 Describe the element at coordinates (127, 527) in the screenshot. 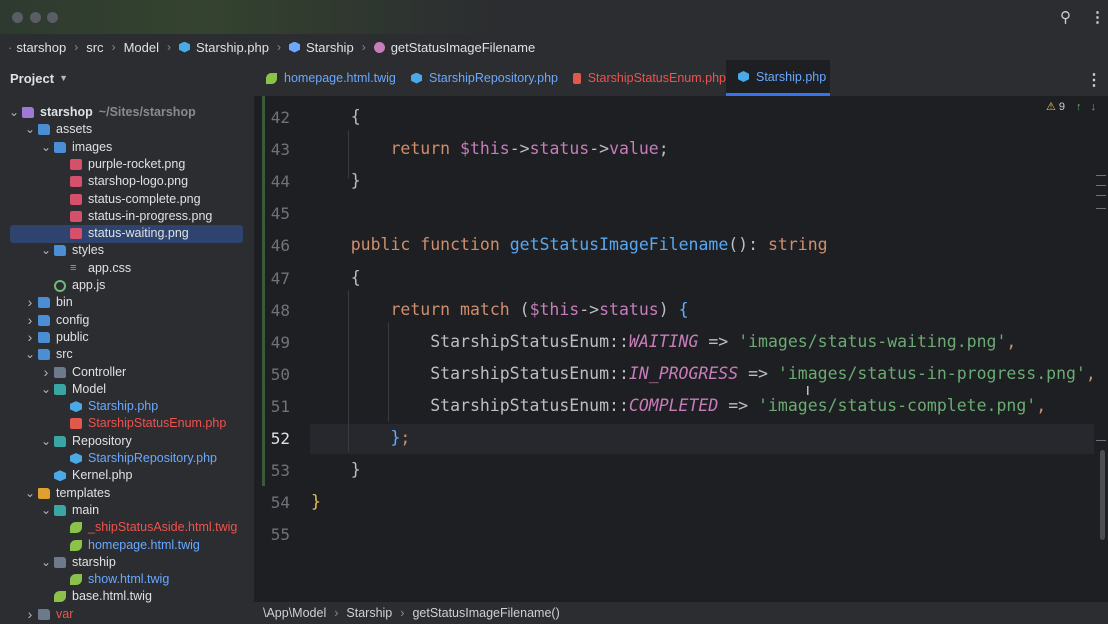

I see `tree-item: _shipStatusAside.html.twig` at that location.